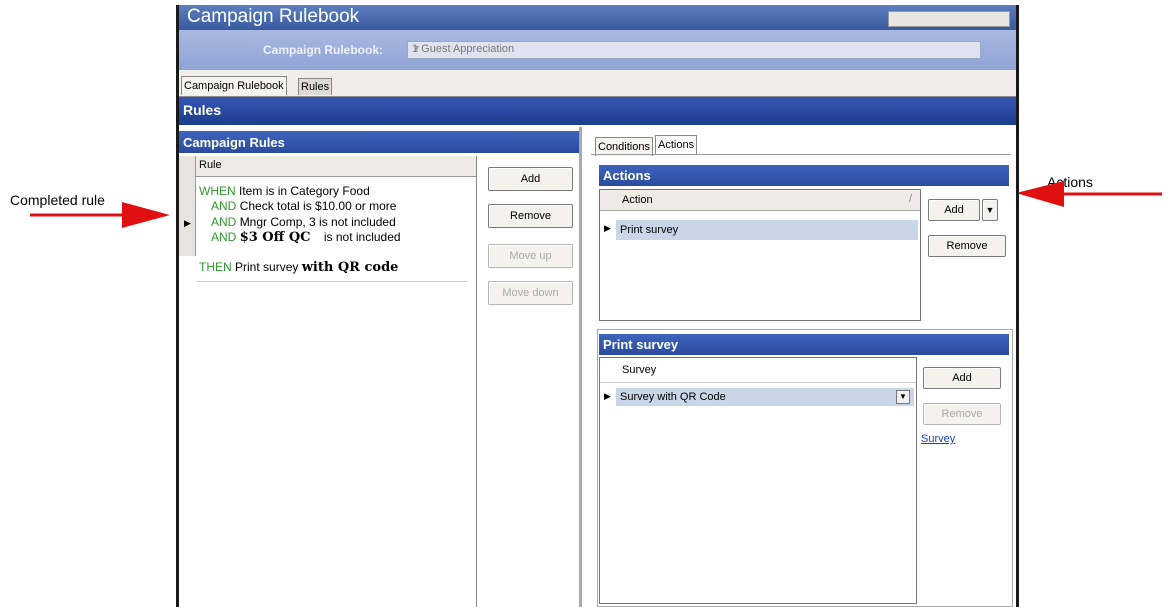  Describe the element at coordinates (760, 200) in the screenshot. I see `actions-grid-header: Action /` at that location.